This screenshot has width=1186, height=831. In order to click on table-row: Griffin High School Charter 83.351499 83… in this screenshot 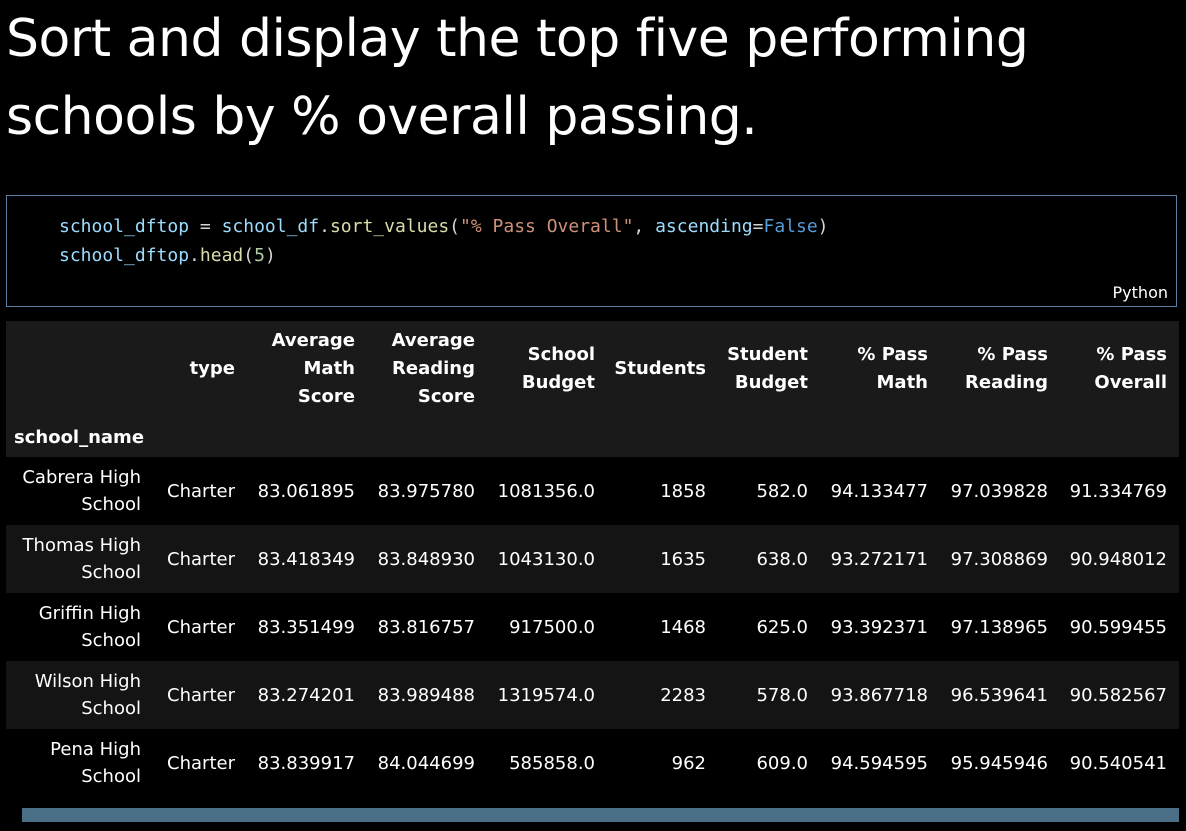, I will do `click(592, 627)`.